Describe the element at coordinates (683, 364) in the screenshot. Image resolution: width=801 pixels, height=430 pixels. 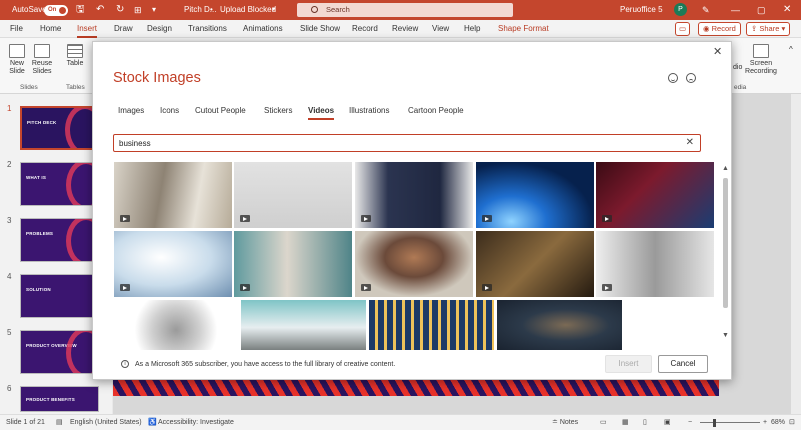
I see `cancel-button: Cancel` at that location.